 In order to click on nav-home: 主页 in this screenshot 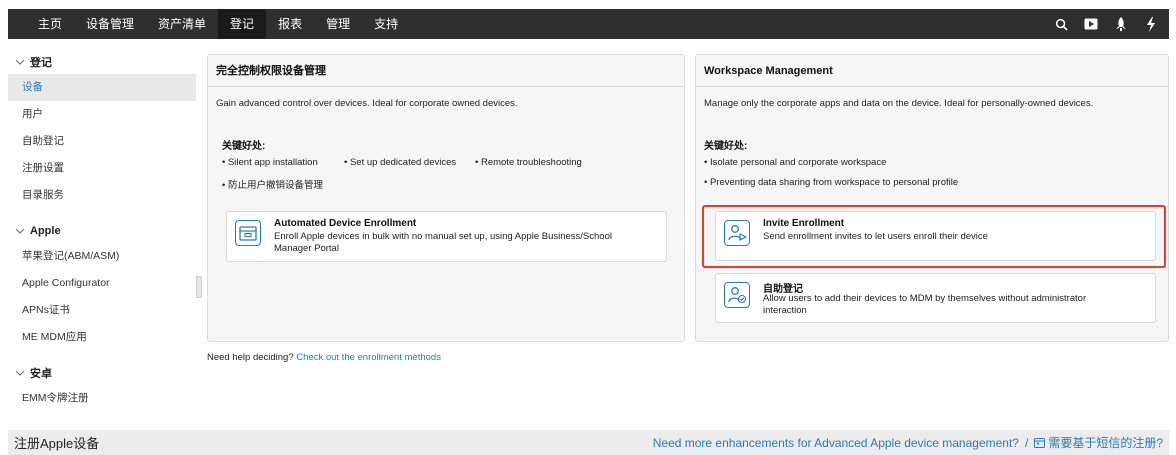, I will do `click(41, 24)`.